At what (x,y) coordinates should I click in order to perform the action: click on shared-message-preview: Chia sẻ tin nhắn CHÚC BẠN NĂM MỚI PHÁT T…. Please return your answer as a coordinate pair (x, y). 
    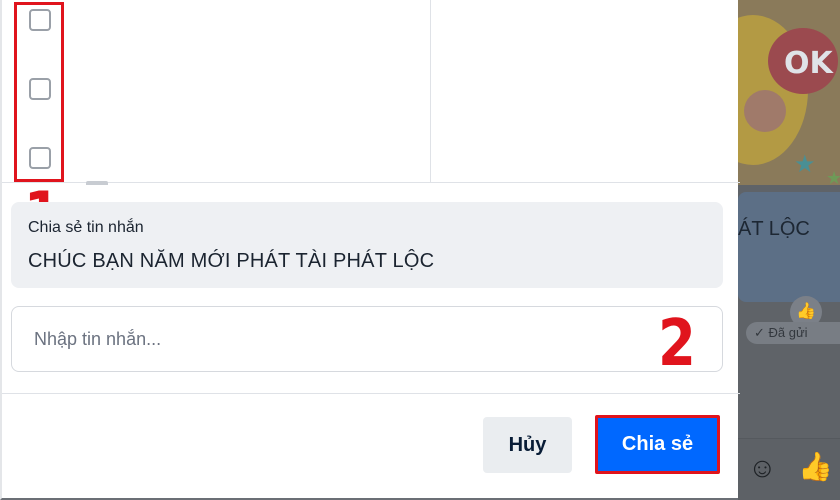
    Looking at the image, I should click on (367, 245).